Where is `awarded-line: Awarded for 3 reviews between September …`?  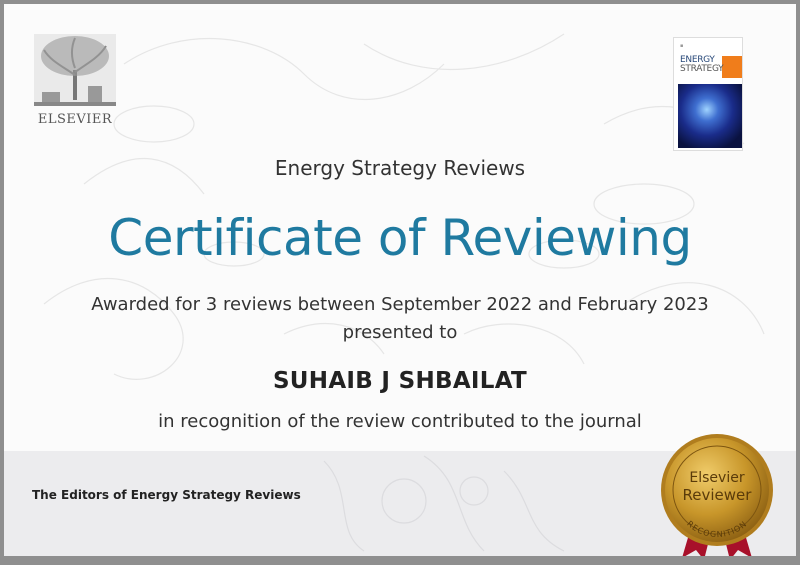 awarded-line: Awarded for 3 reviews between September … is located at coordinates (400, 304).